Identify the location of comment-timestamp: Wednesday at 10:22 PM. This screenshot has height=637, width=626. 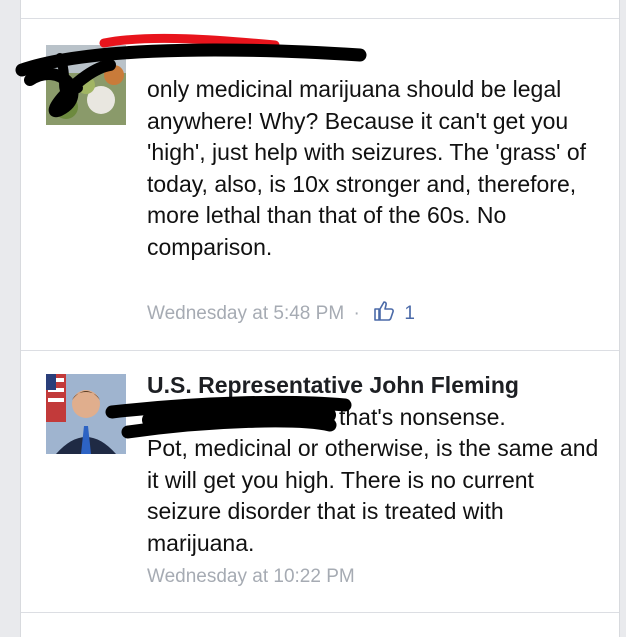
(251, 576).